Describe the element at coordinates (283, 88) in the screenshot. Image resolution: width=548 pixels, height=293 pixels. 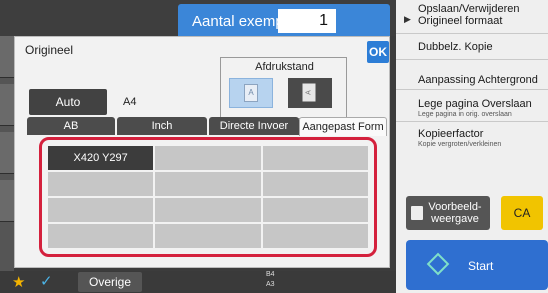
I see `orientation-group: Afdrukstand A A` at that location.